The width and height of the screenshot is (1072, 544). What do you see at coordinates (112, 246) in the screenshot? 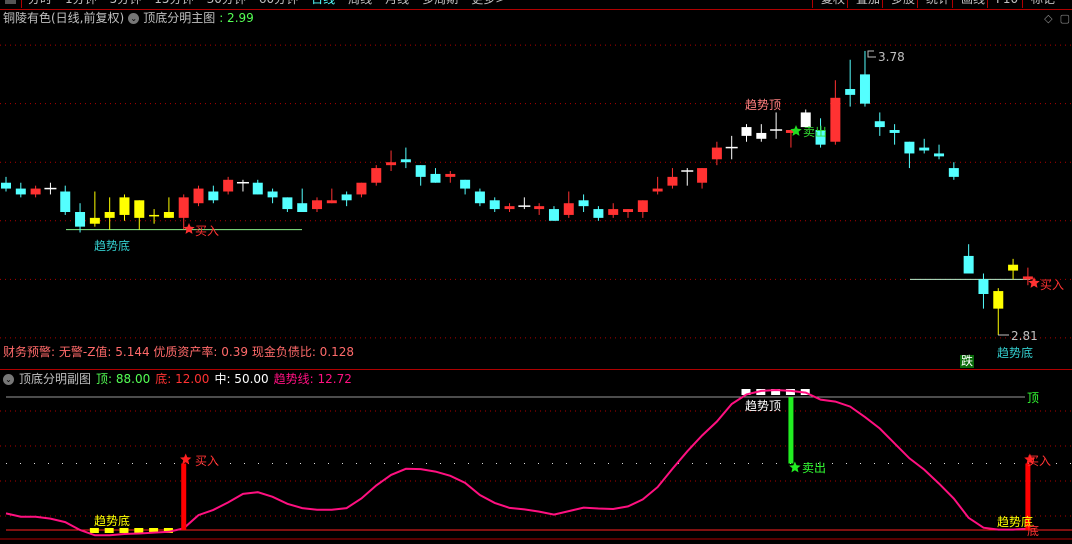
I see `trend-bottom-label: 趋势底` at bounding box center [112, 246].